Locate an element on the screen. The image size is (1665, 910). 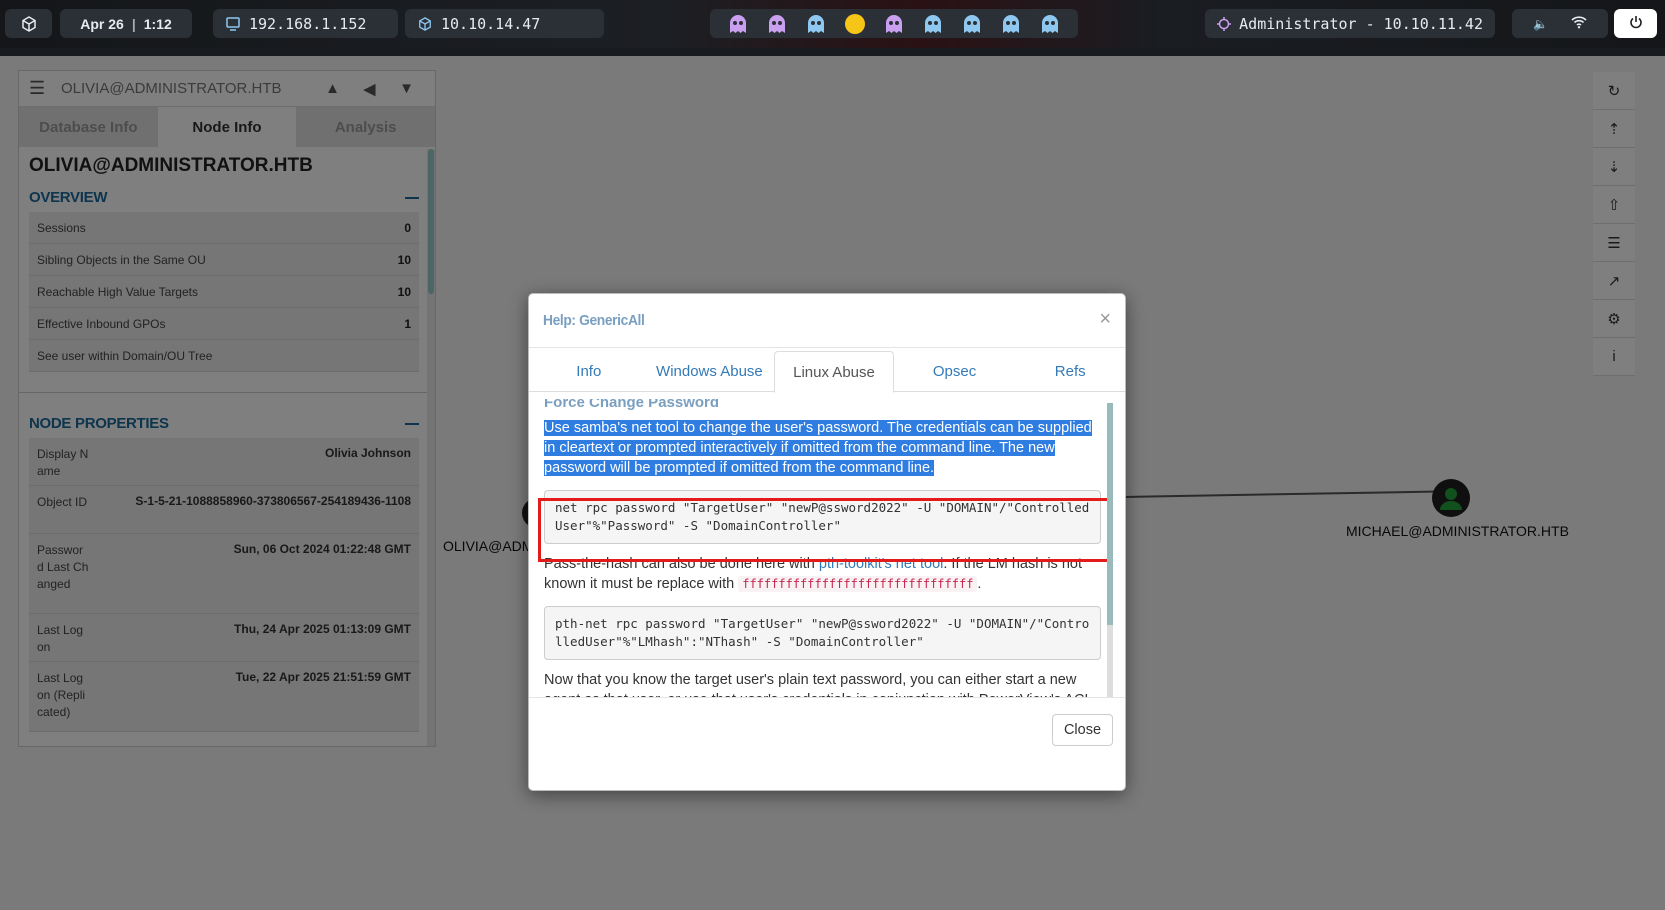
workspace-switcher is located at coordinates (894, 23).